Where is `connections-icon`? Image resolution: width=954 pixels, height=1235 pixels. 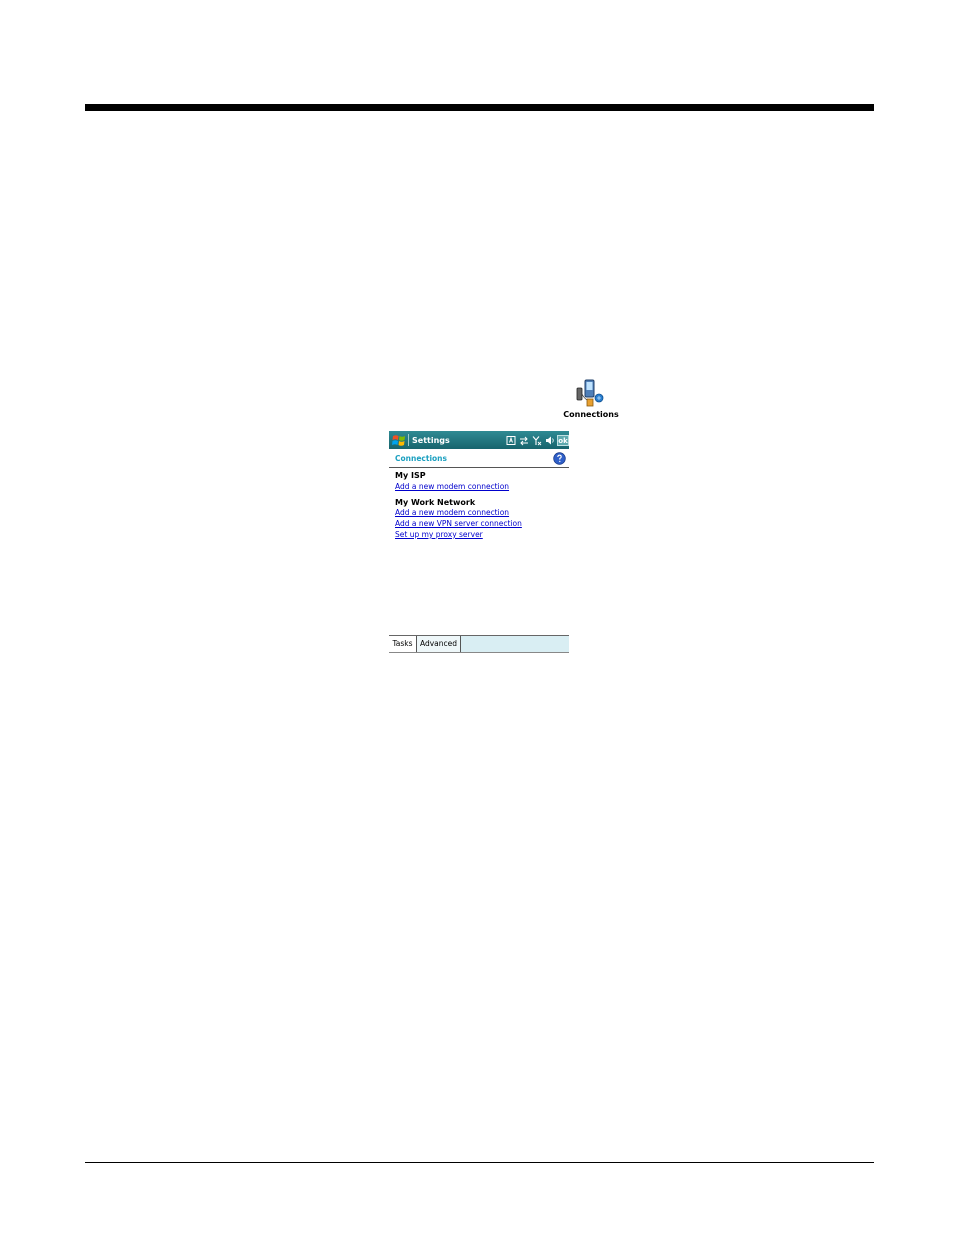 connections-icon is located at coordinates (590, 393).